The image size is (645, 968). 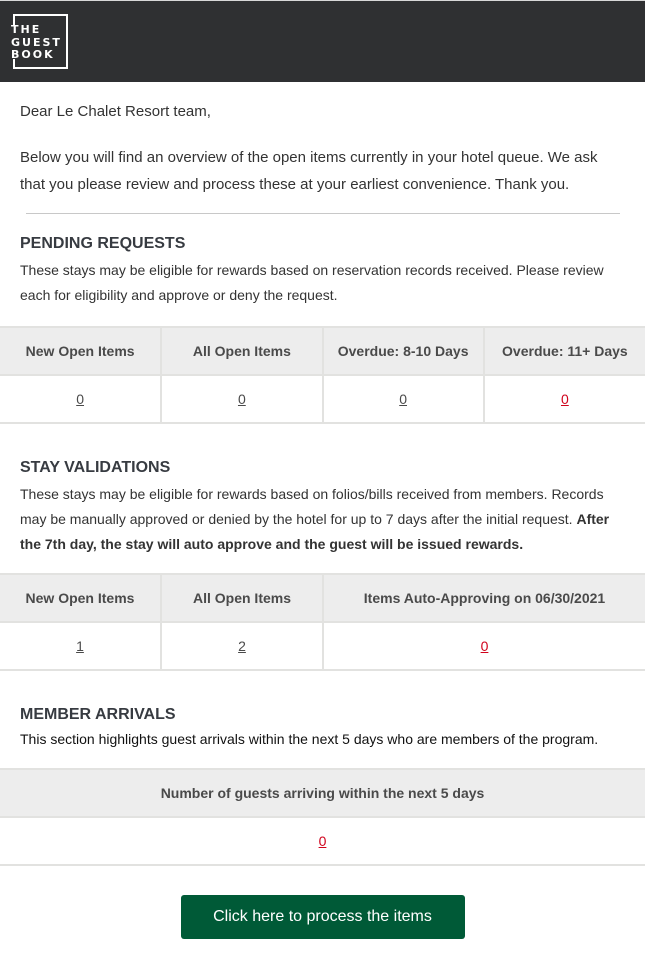 I want to click on new-open-items-link: 1, so click(x=80, y=646).